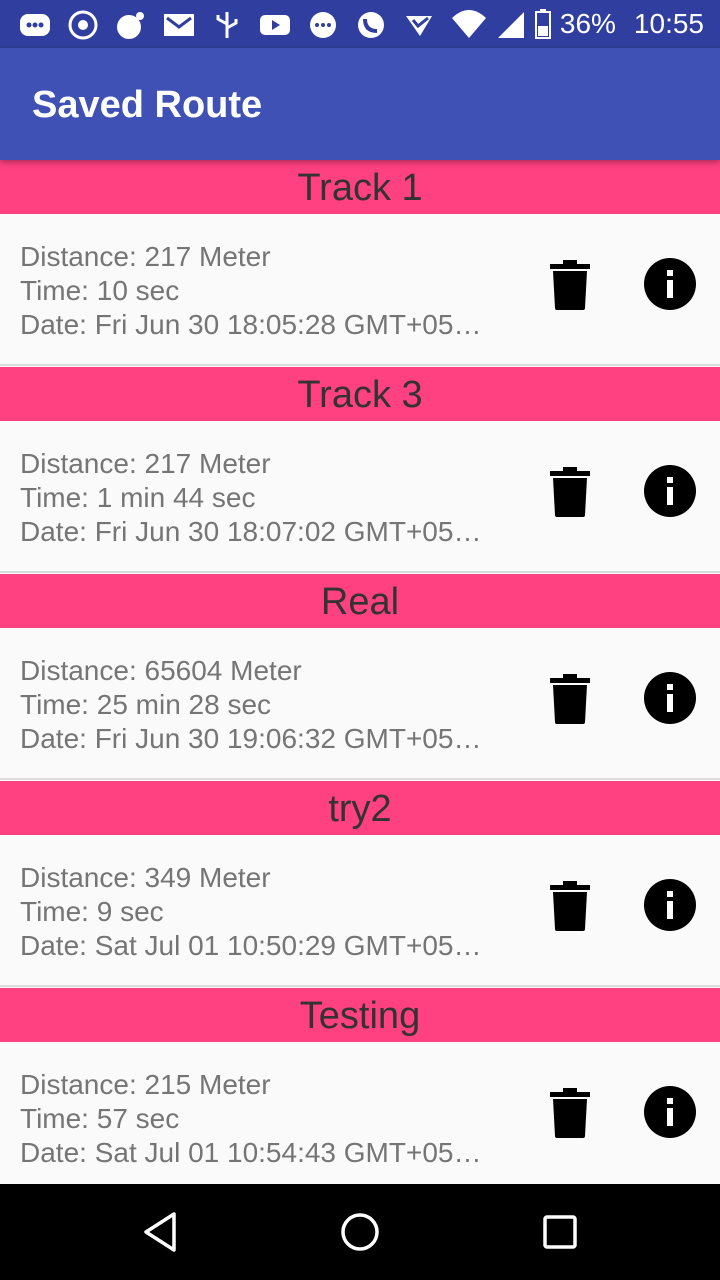 This screenshot has height=1280, width=720. Describe the element at coordinates (360, 601) in the screenshot. I see `track-name: Real` at that location.